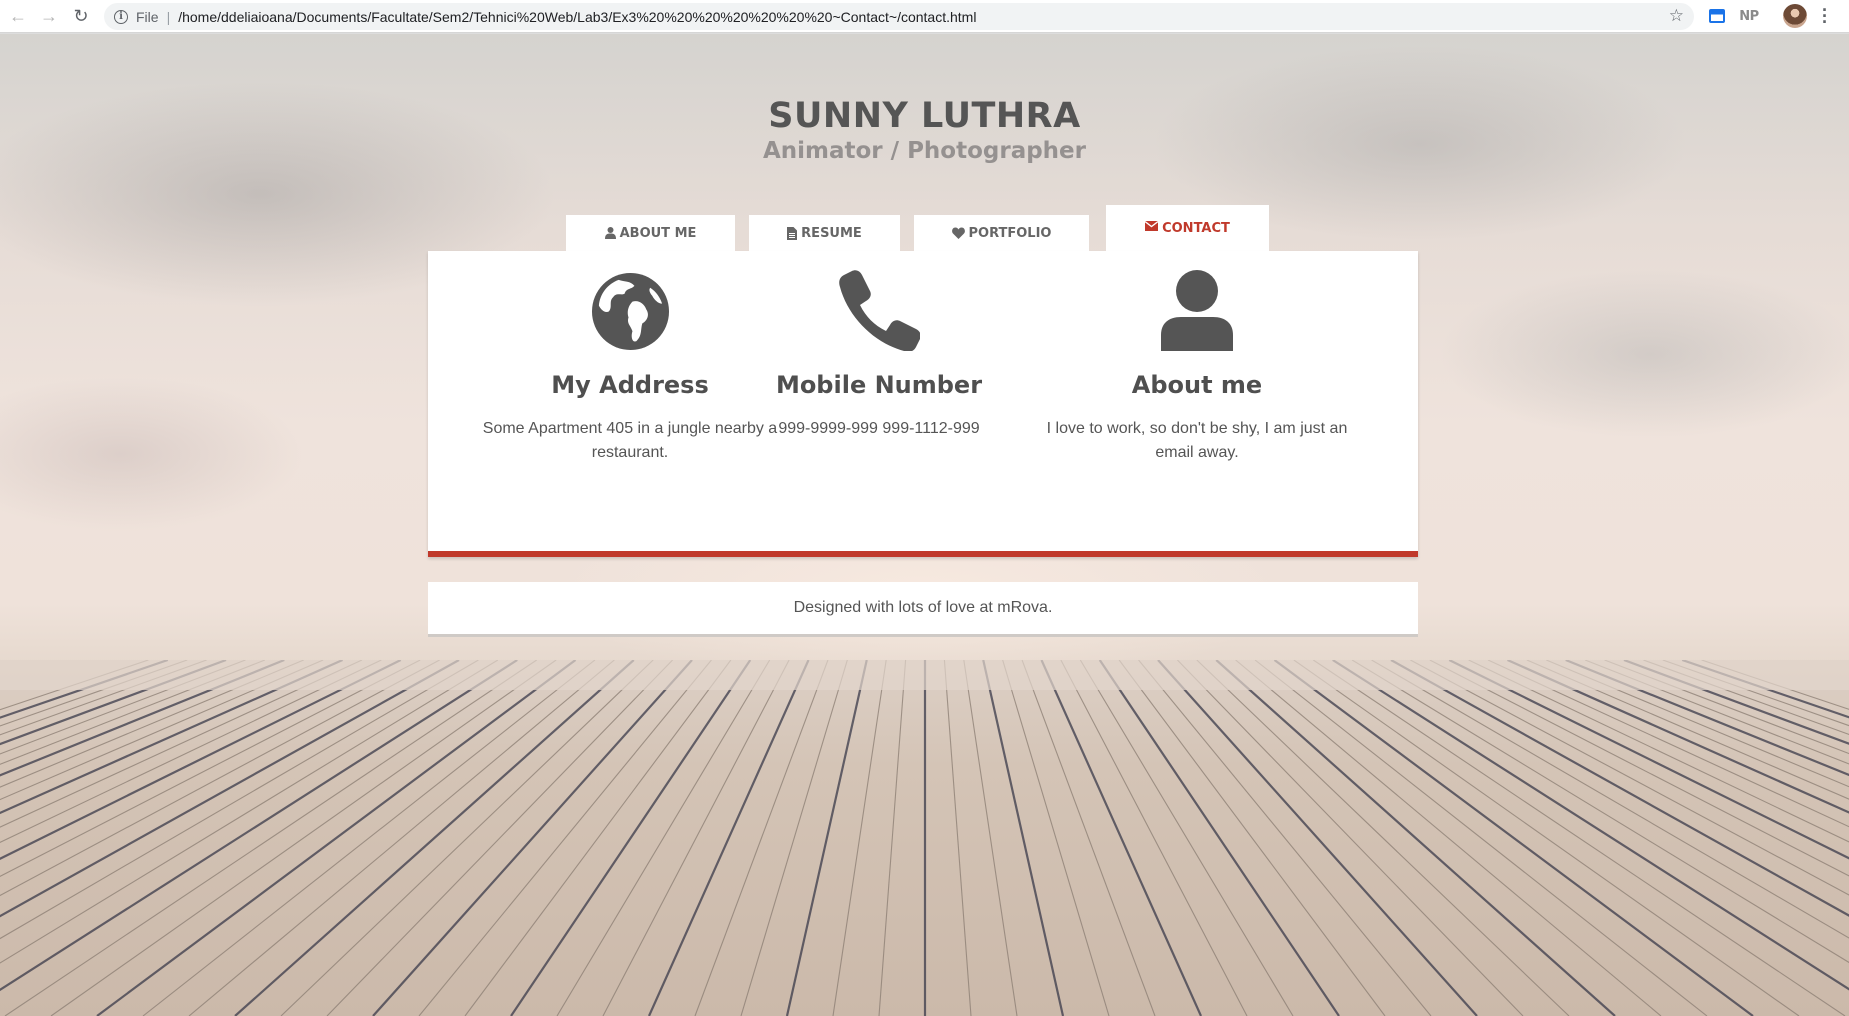 The image size is (1849, 1016). Describe the element at coordinates (121, 16) in the screenshot. I see `info-icon: i` at that location.